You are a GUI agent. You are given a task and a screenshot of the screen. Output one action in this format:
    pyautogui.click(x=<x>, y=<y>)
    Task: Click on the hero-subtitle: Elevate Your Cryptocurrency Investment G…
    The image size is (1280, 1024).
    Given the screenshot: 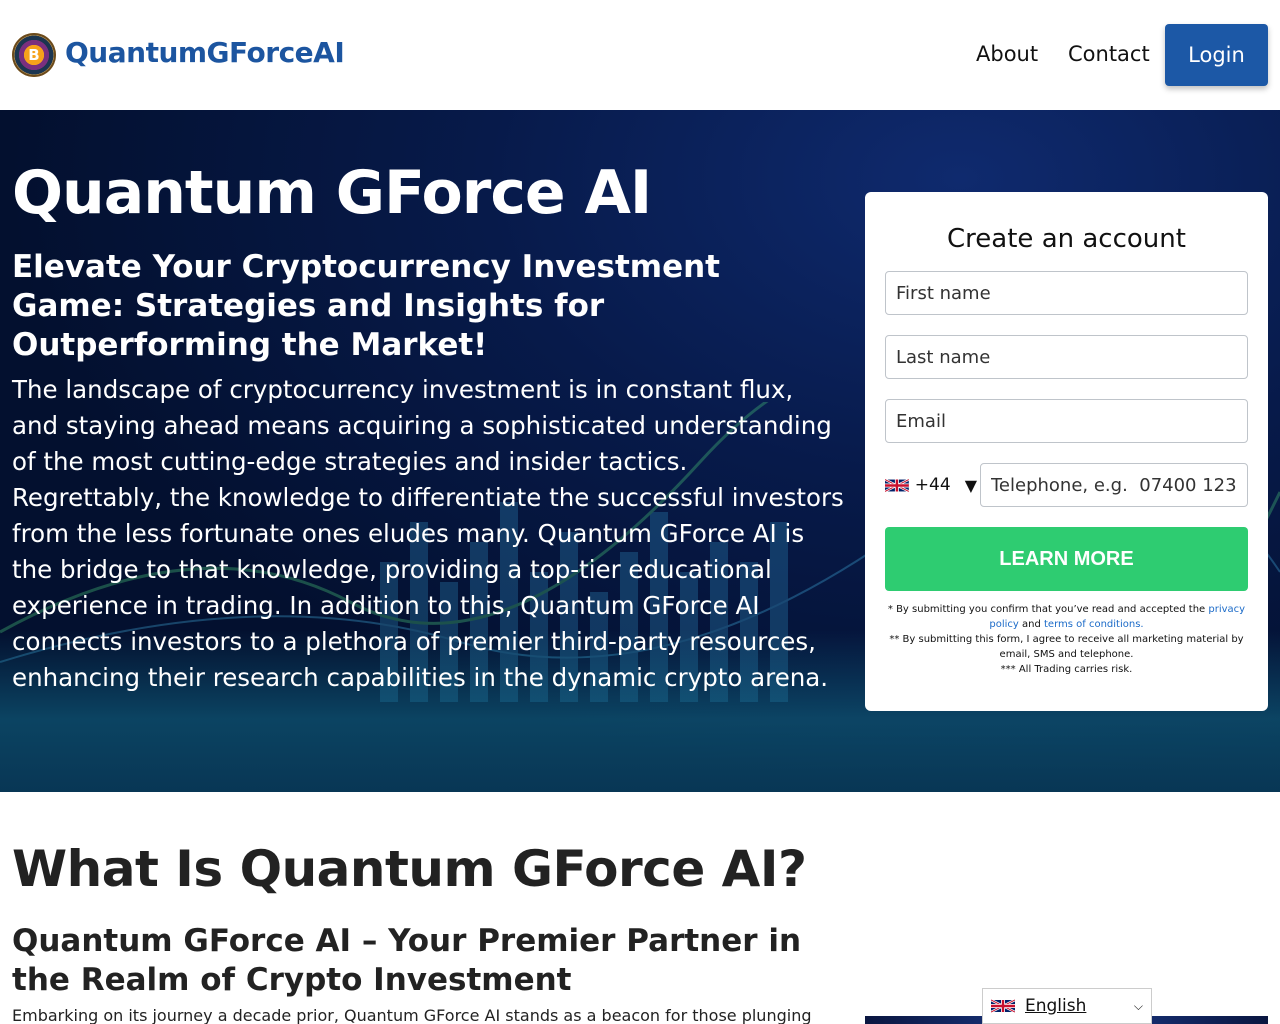 What is the action you would take?
    pyautogui.click(x=366, y=306)
    